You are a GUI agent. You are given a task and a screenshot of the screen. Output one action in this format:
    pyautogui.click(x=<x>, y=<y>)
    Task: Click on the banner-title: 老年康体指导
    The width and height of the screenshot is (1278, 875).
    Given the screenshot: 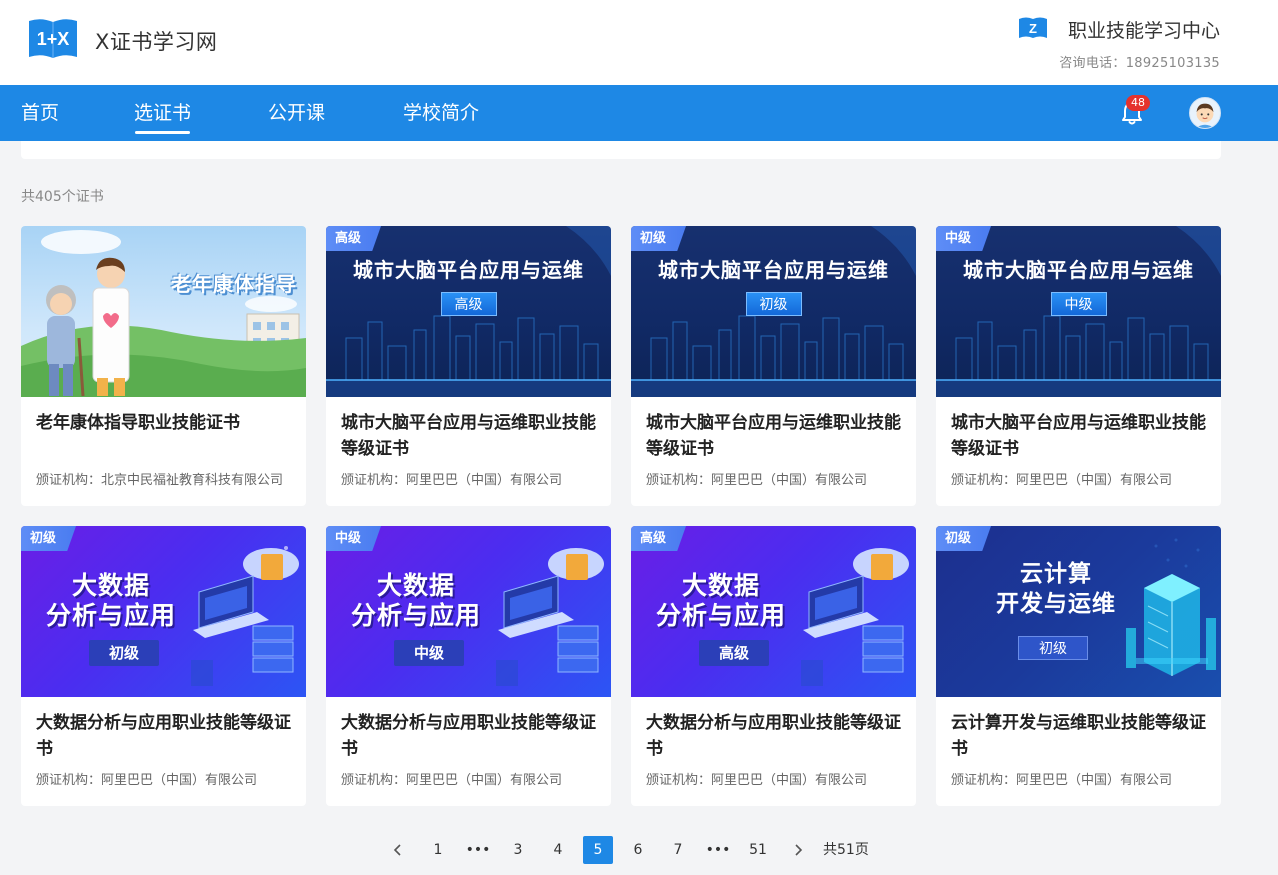 What is the action you would take?
    pyautogui.click(x=234, y=284)
    